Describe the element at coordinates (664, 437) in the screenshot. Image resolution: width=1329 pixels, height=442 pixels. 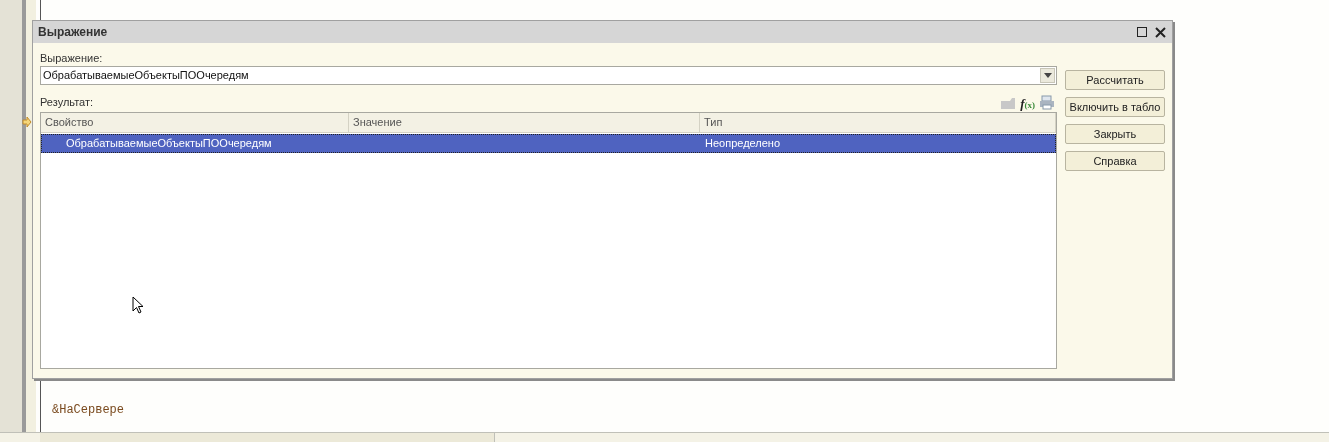
I see `horizontal-scrollbar` at that location.